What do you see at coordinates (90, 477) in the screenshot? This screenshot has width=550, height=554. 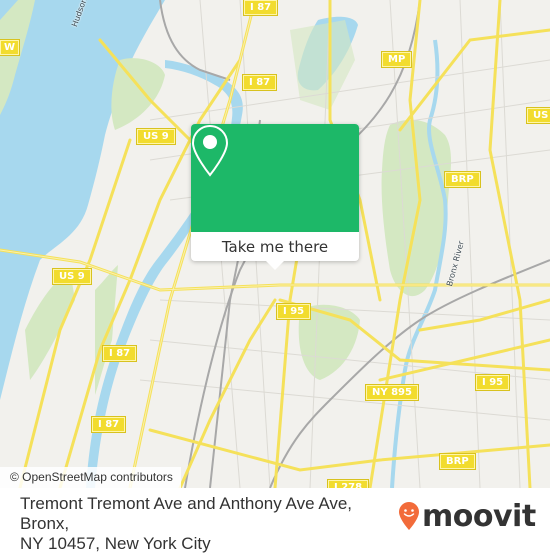 I see `map-attribution: © OpenStreetMap contributors` at bounding box center [90, 477].